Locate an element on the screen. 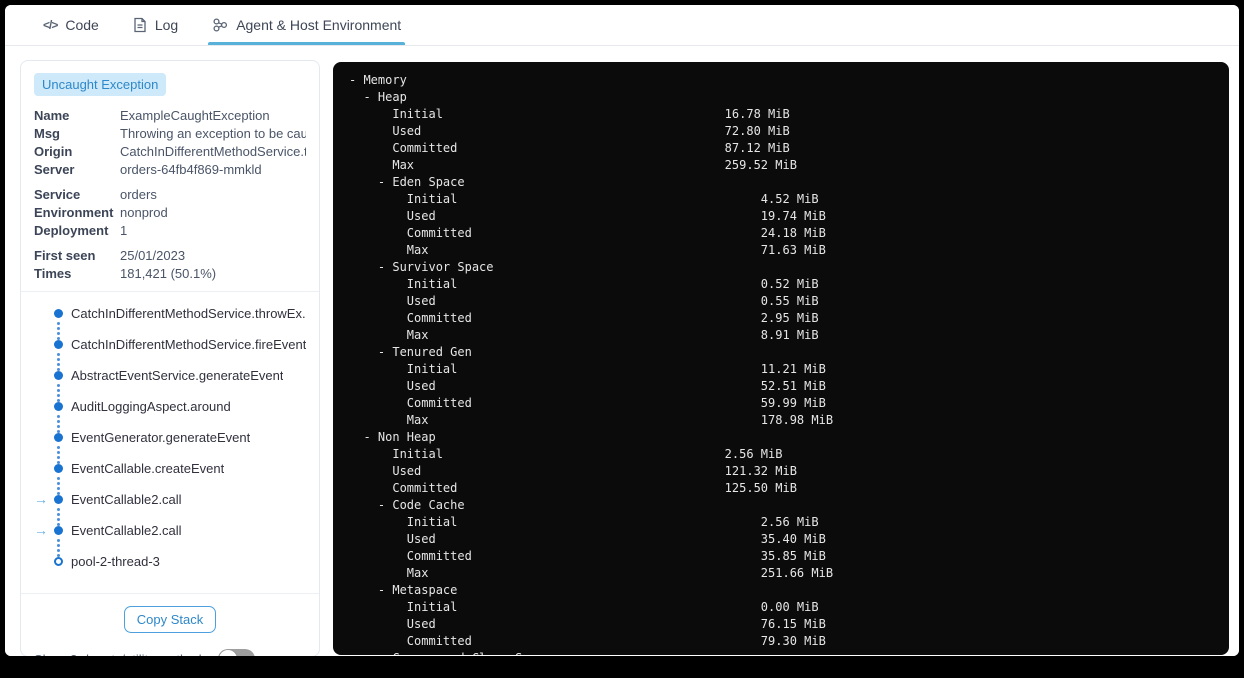  stack-frame-label: EventCallable.createEvent is located at coordinates (148, 468).